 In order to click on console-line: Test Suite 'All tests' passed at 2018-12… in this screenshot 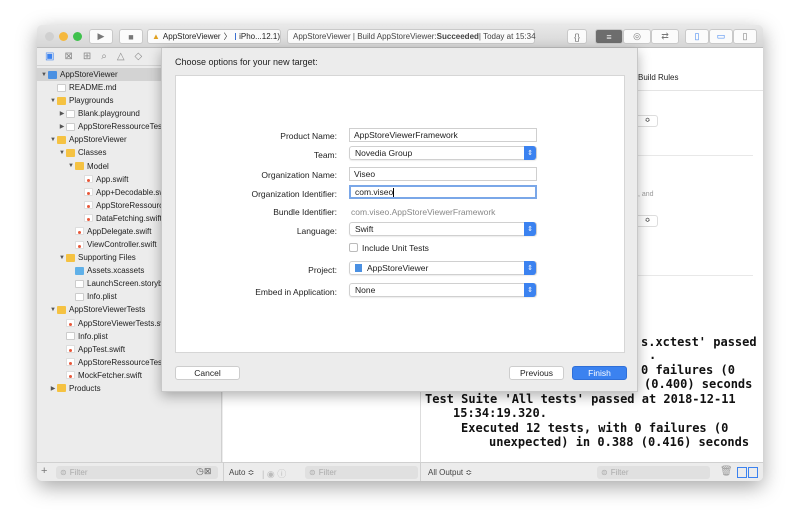, I will do `click(580, 399)`.